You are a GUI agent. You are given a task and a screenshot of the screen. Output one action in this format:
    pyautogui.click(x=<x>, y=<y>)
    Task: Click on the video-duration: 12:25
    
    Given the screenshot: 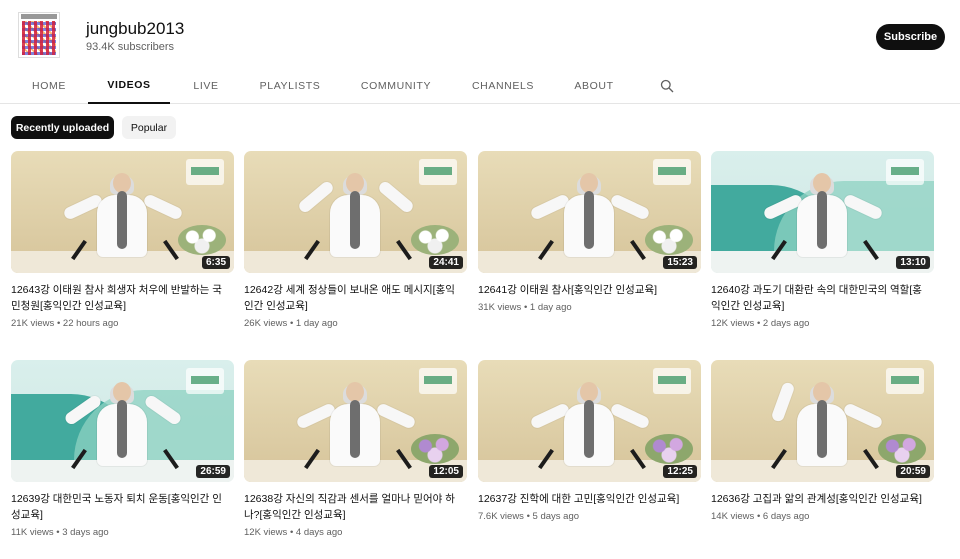 What is the action you would take?
    pyautogui.click(x=680, y=471)
    